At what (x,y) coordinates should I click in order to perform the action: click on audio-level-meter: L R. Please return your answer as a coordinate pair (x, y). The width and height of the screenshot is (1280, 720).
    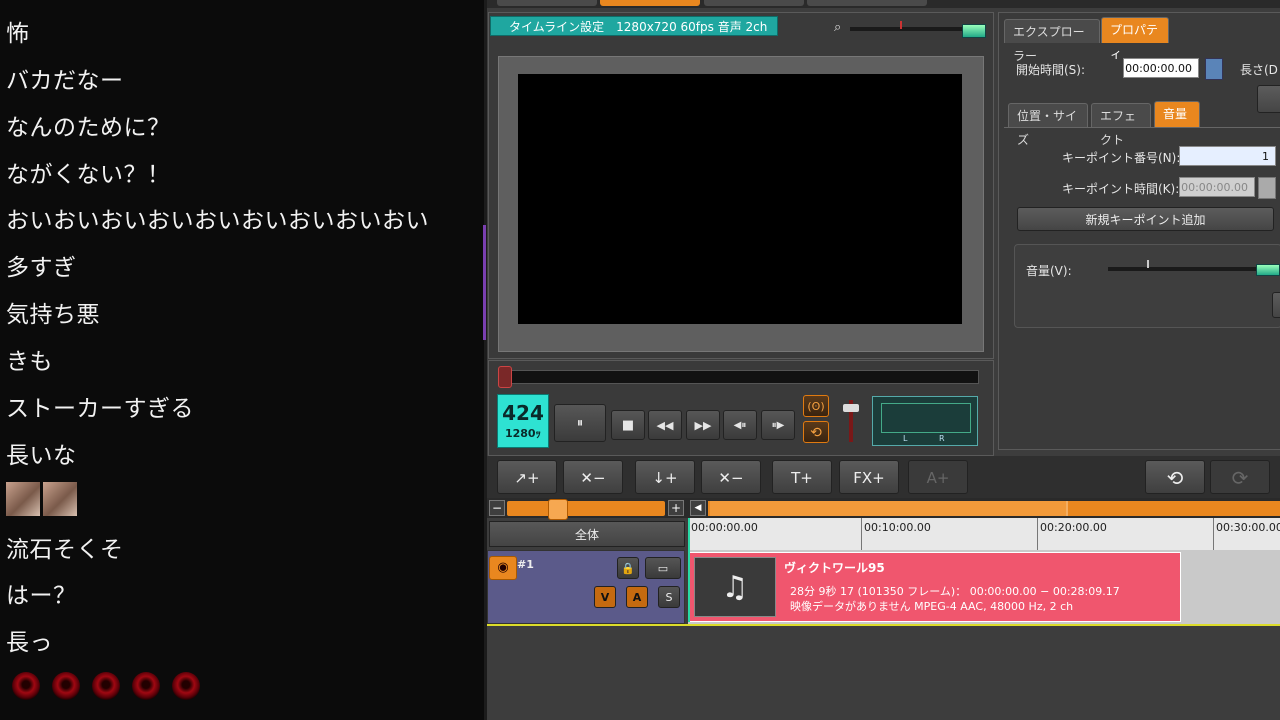
    Looking at the image, I should click on (925, 421).